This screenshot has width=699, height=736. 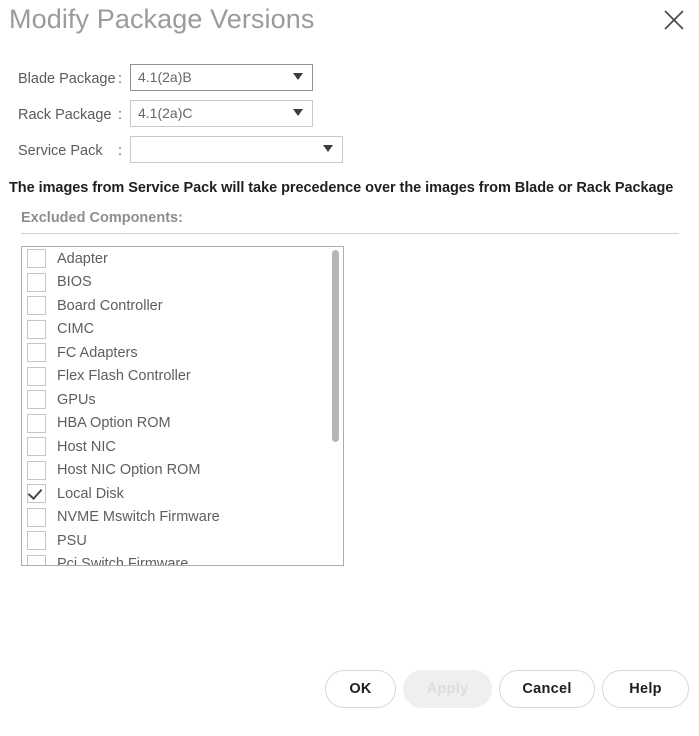 What do you see at coordinates (335, 346) in the screenshot?
I see `list-scrollbar-thumb` at bounding box center [335, 346].